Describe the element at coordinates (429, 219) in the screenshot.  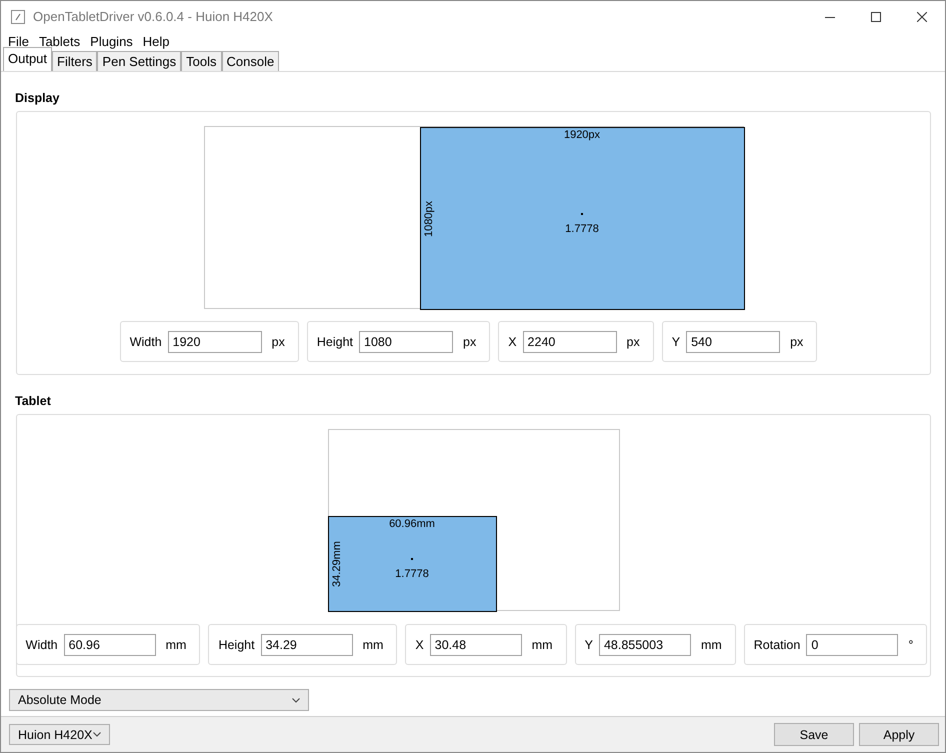
I see `area-height-label: 1080px` at that location.